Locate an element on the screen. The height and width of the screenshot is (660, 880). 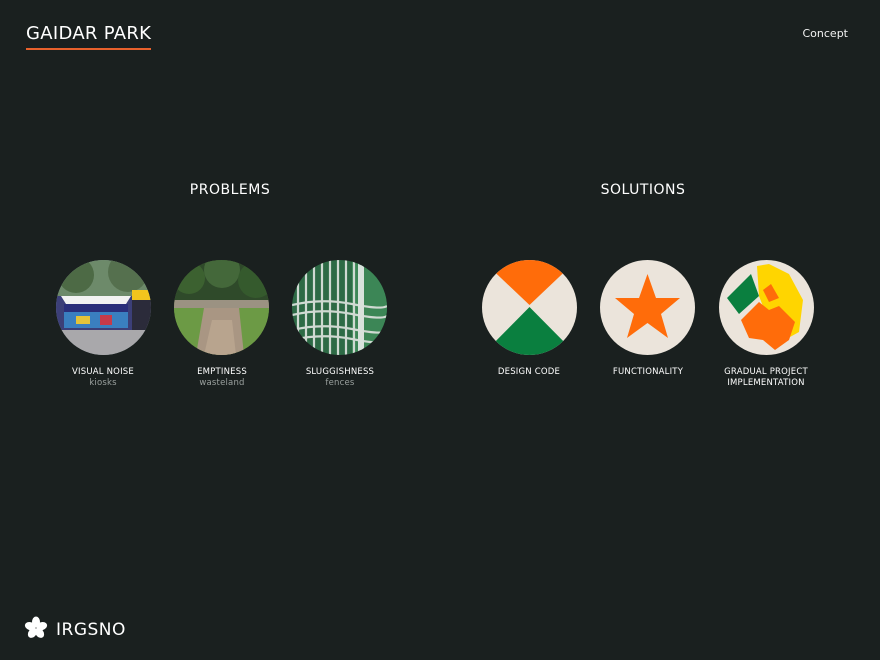
problem-sluggishness-label: SLUGGISHNESS is located at coordinates (340, 372).